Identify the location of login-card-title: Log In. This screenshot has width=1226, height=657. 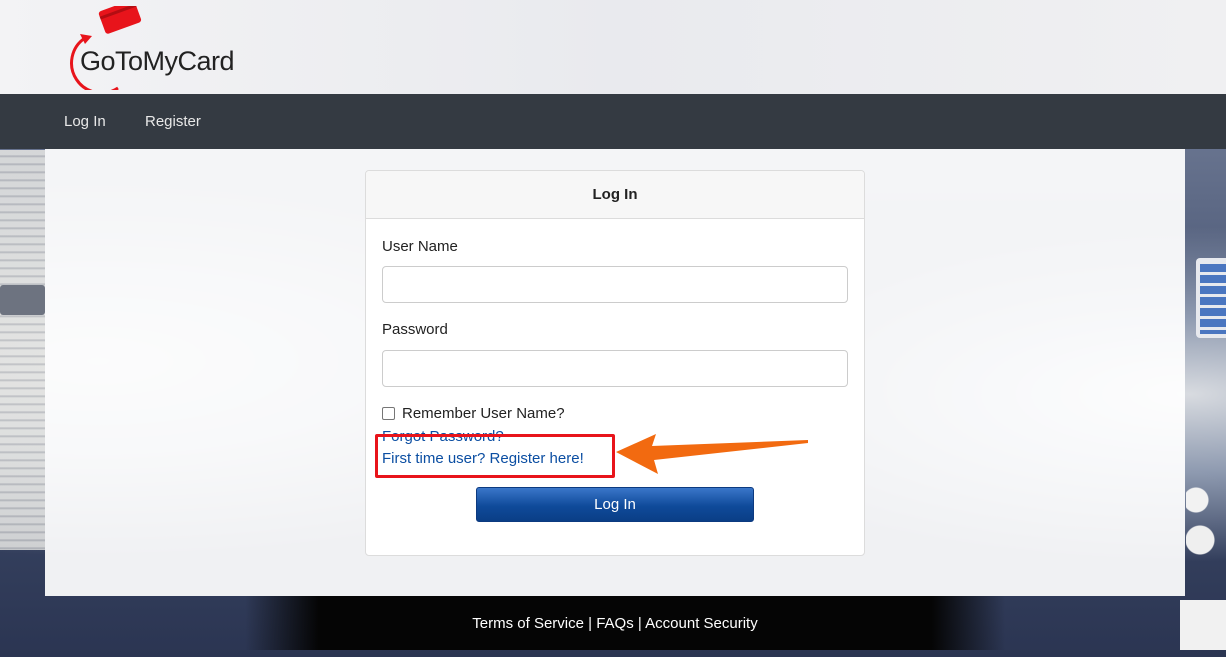
(615, 195).